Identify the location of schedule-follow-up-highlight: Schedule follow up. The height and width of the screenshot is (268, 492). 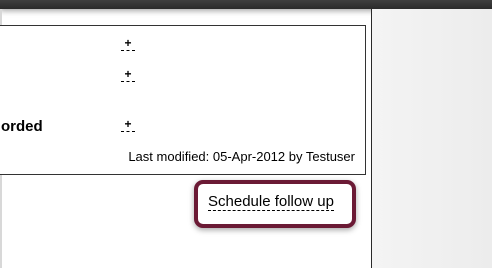
(275, 204).